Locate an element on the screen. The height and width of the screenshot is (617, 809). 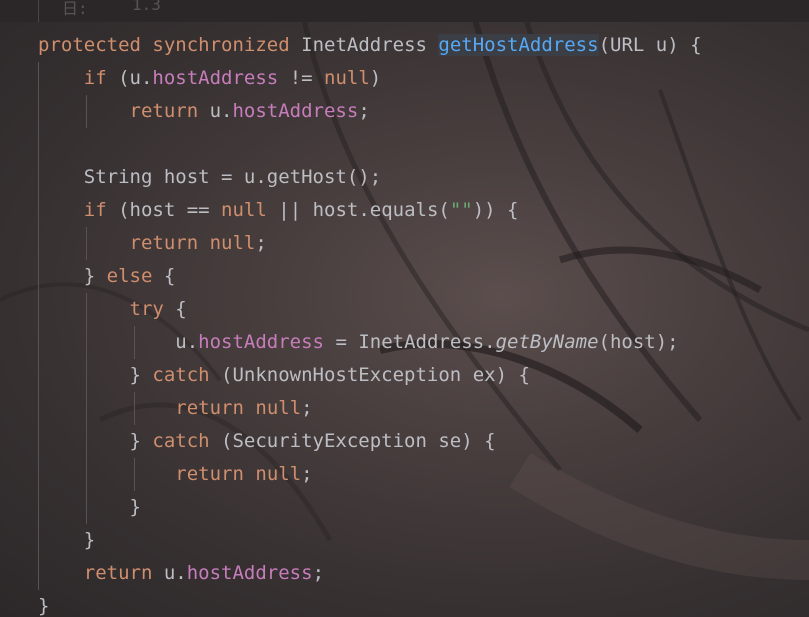
code-line: if (u.hostAddress != null) is located at coordinates (370, 78).